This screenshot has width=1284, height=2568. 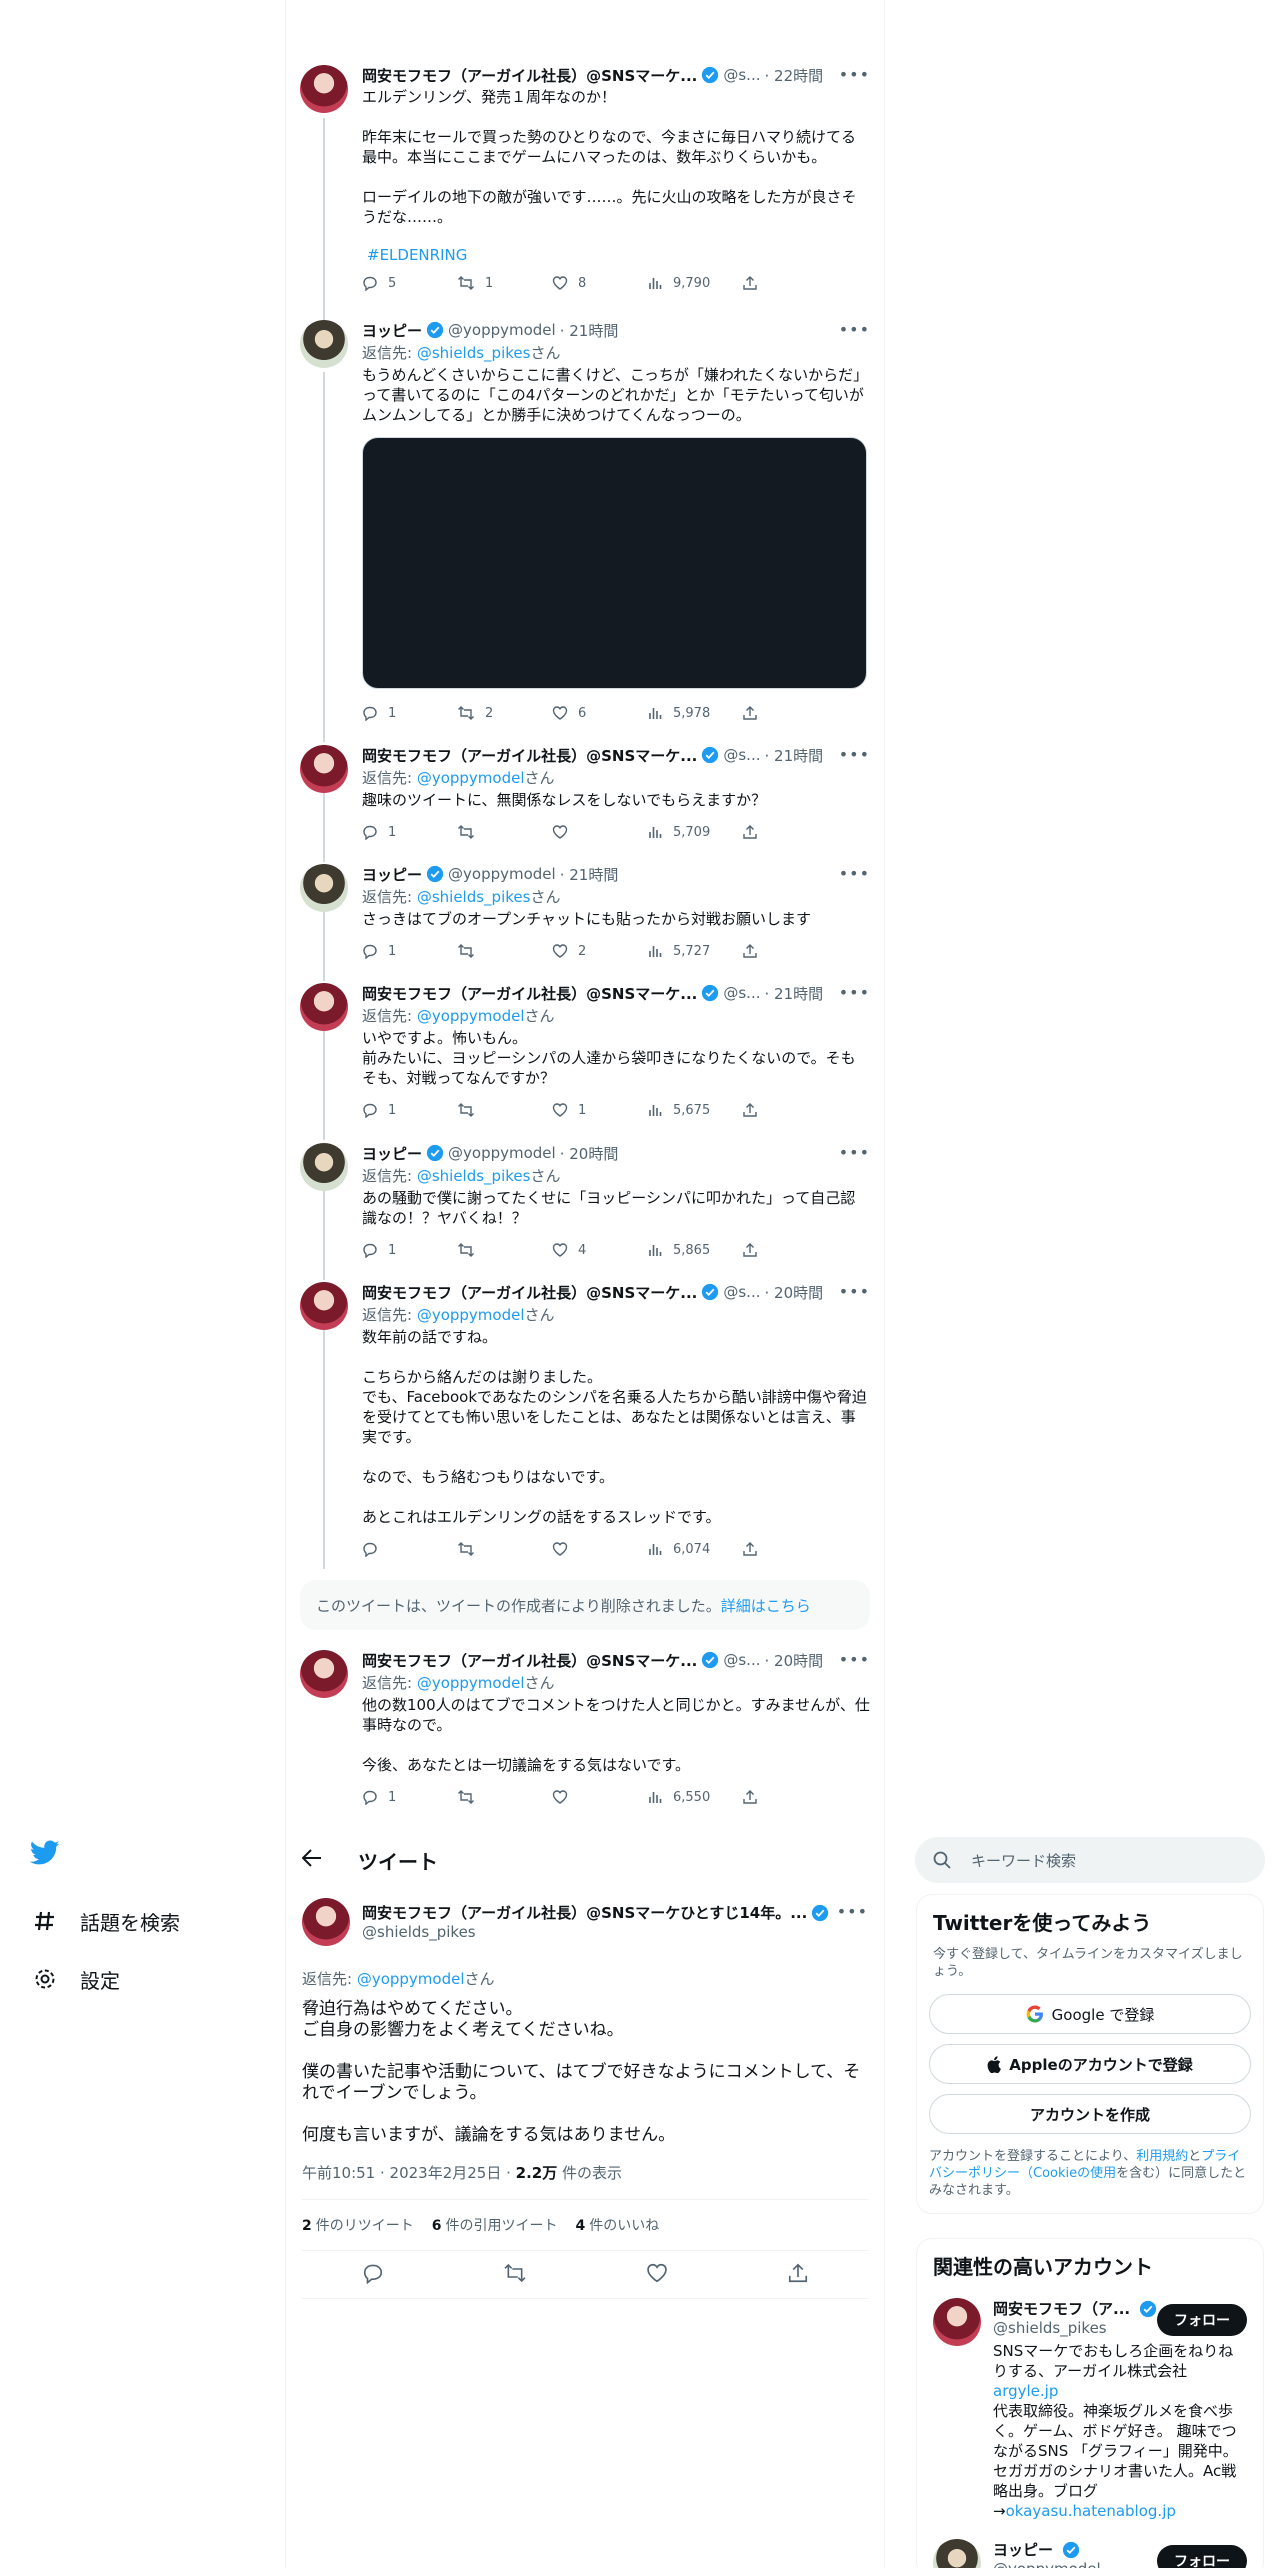 What do you see at coordinates (409, 1549) in the screenshot?
I see `reply-button` at bounding box center [409, 1549].